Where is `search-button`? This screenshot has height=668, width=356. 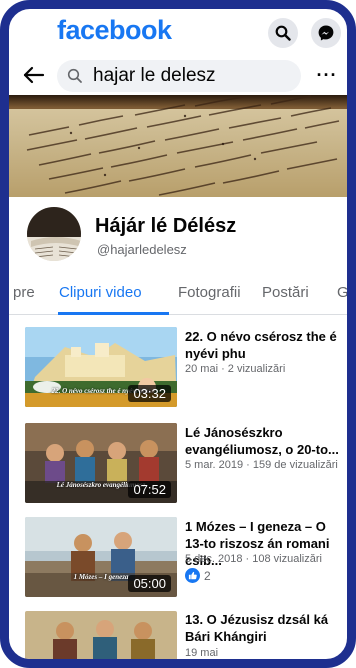 search-button is located at coordinates (283, 33).